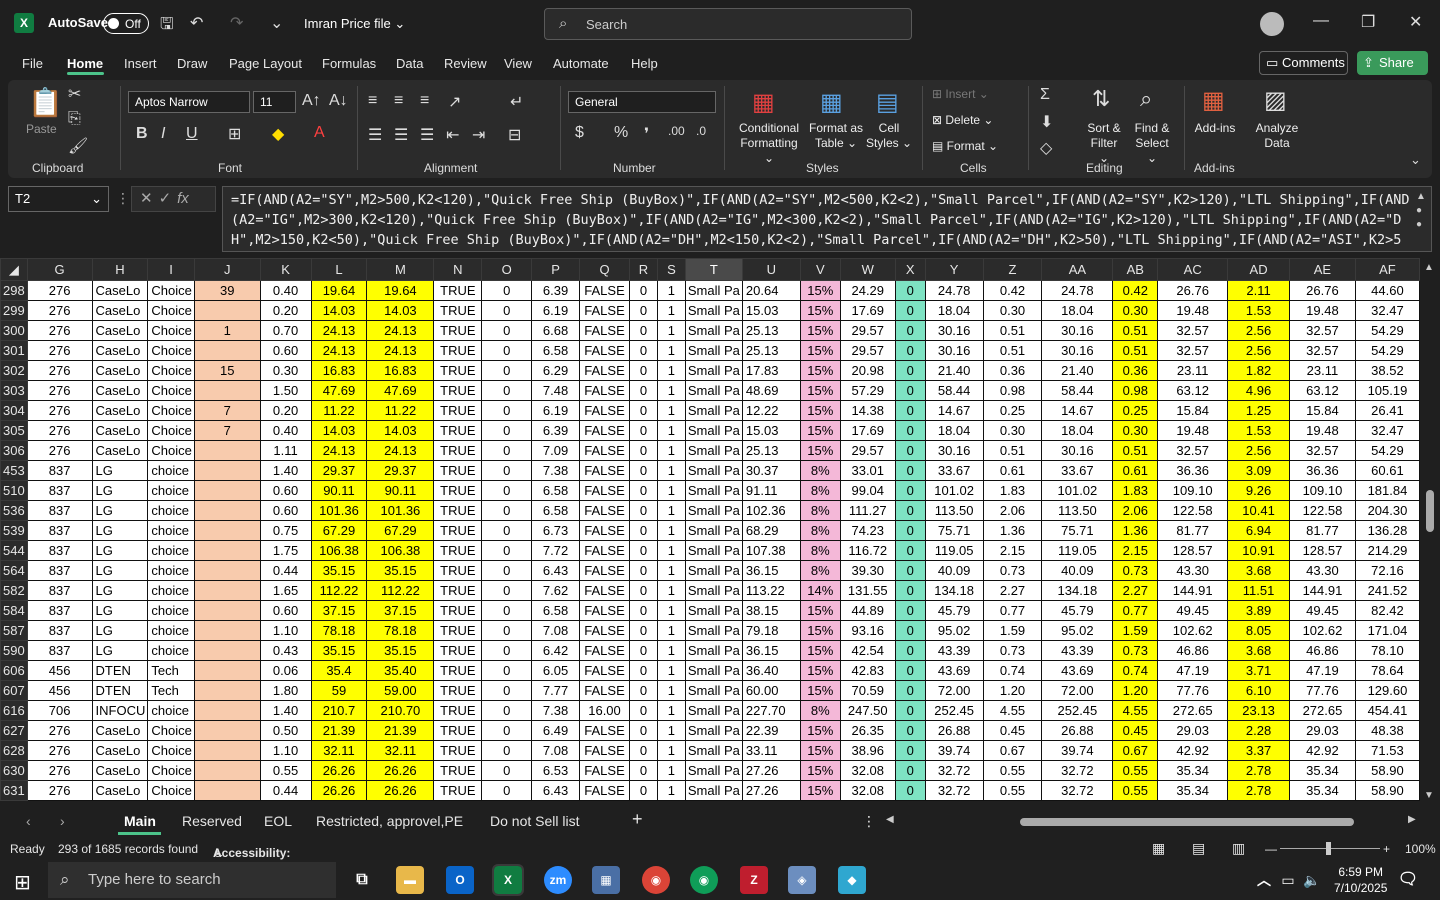  What do you see at coordinates (58, 199) in the screenshot?
I see `name-box: T2 ⌄` at bounding box center [58, 199].